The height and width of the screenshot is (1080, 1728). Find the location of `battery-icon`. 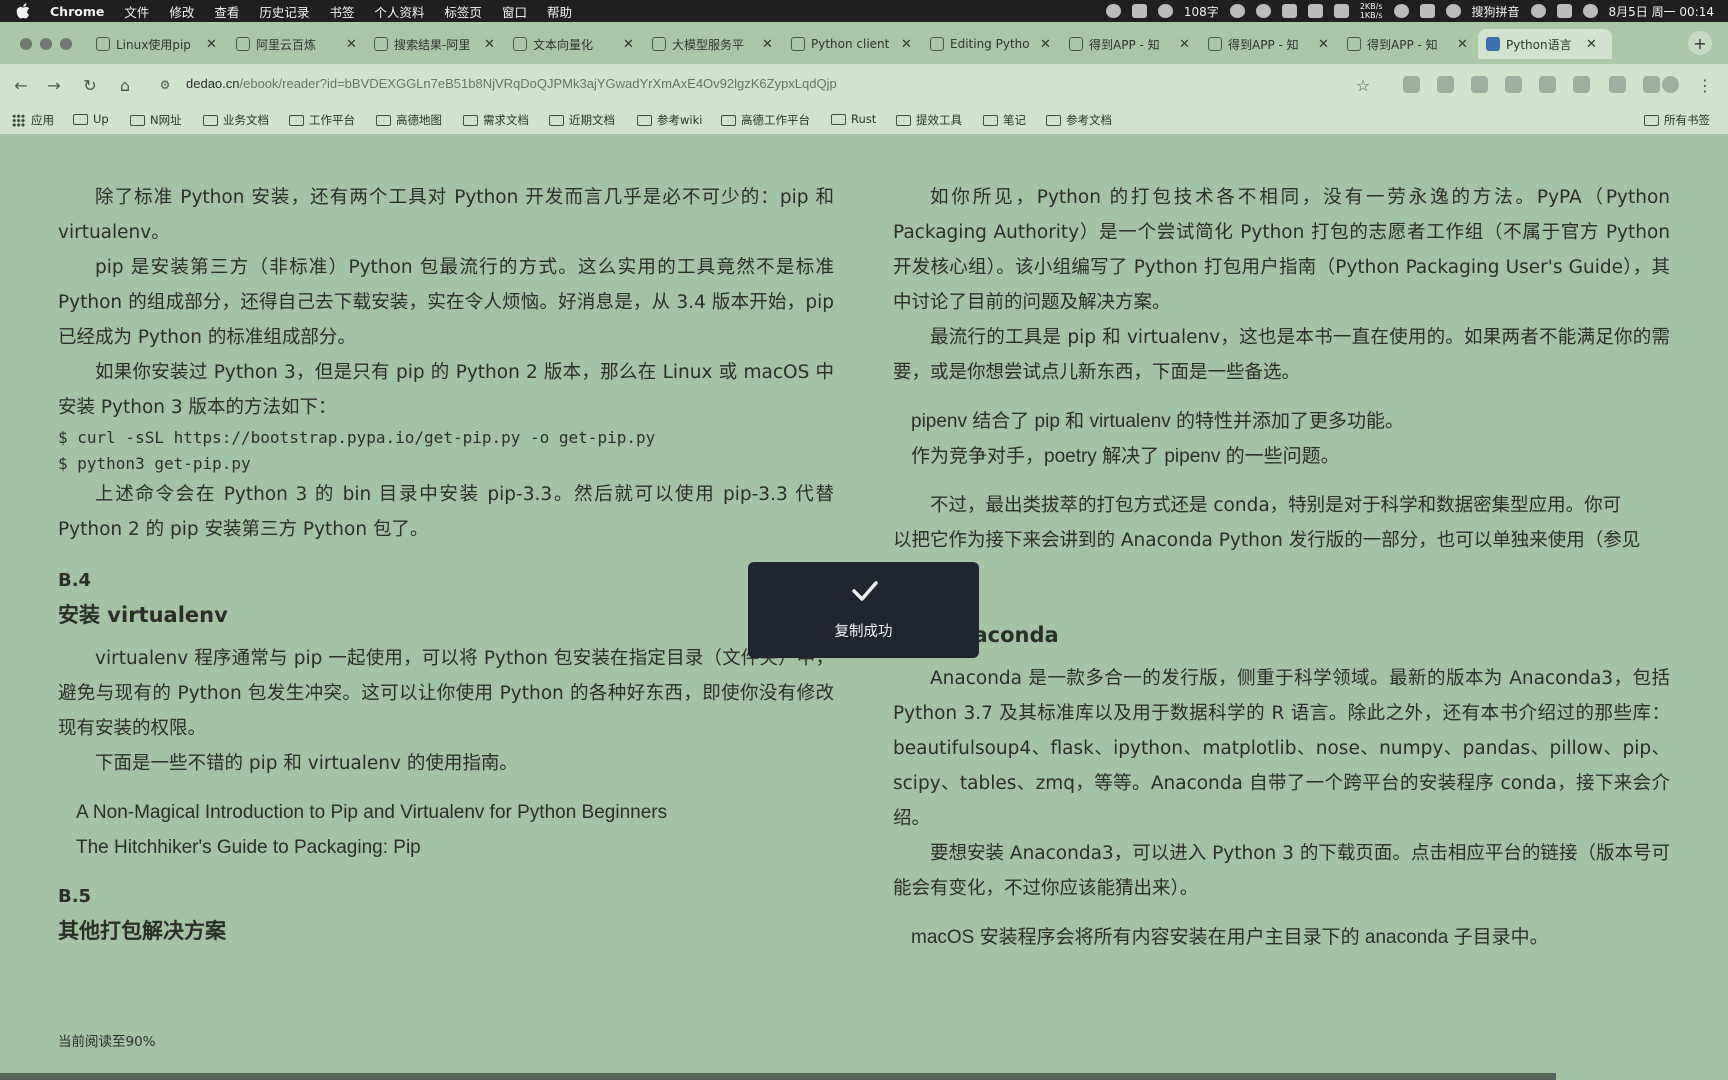

battery-icon is located at coordinates (1427, 11).